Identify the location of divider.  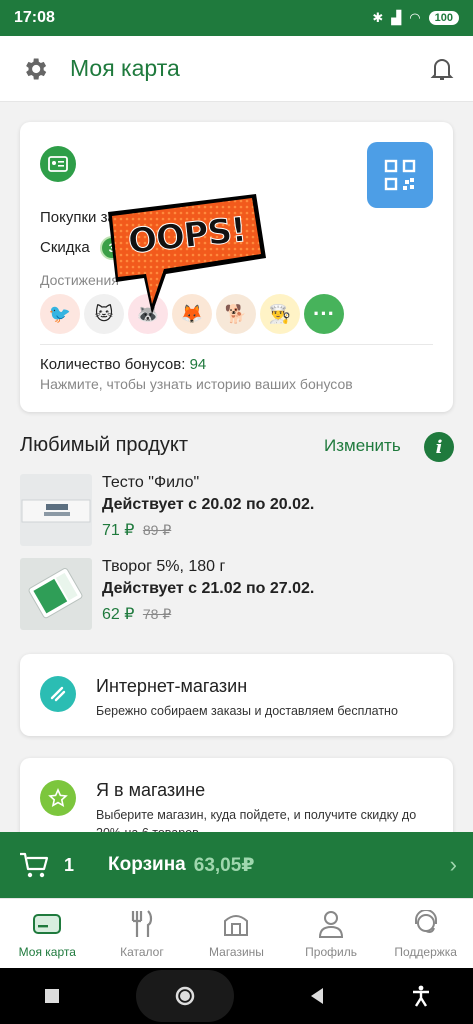
(236, 344).